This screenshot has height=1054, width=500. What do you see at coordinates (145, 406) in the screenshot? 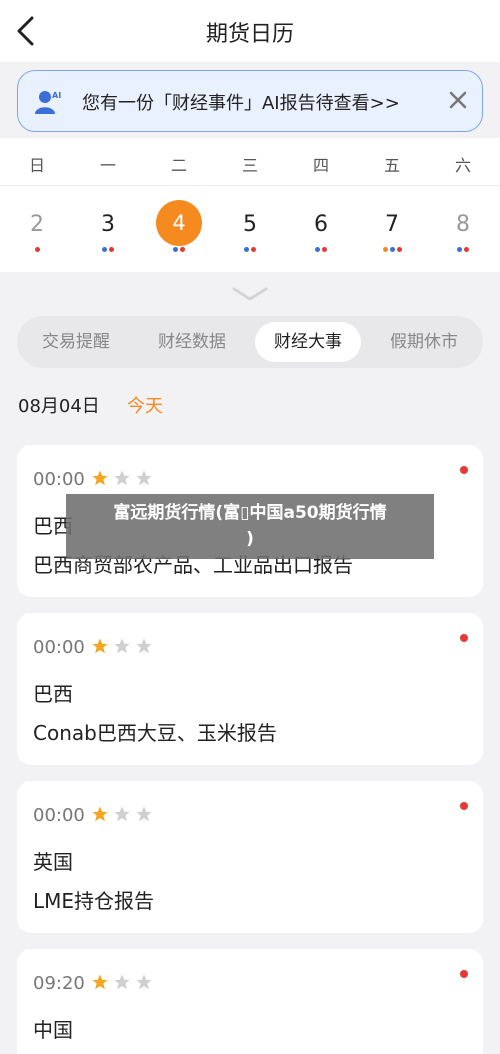
I see `today-label: 今天` at bounding box center [145, 406].